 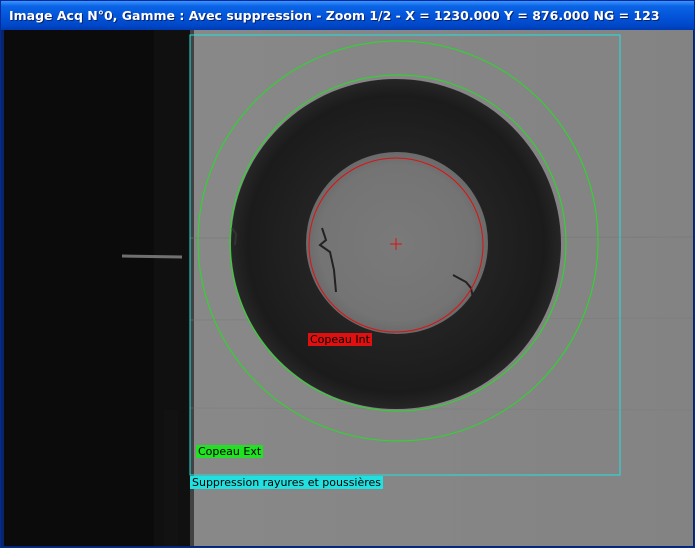 What do you see at coordinates (397, 243) in the screenshot?
I see `washer-hole` at bounding box center [397, 243].